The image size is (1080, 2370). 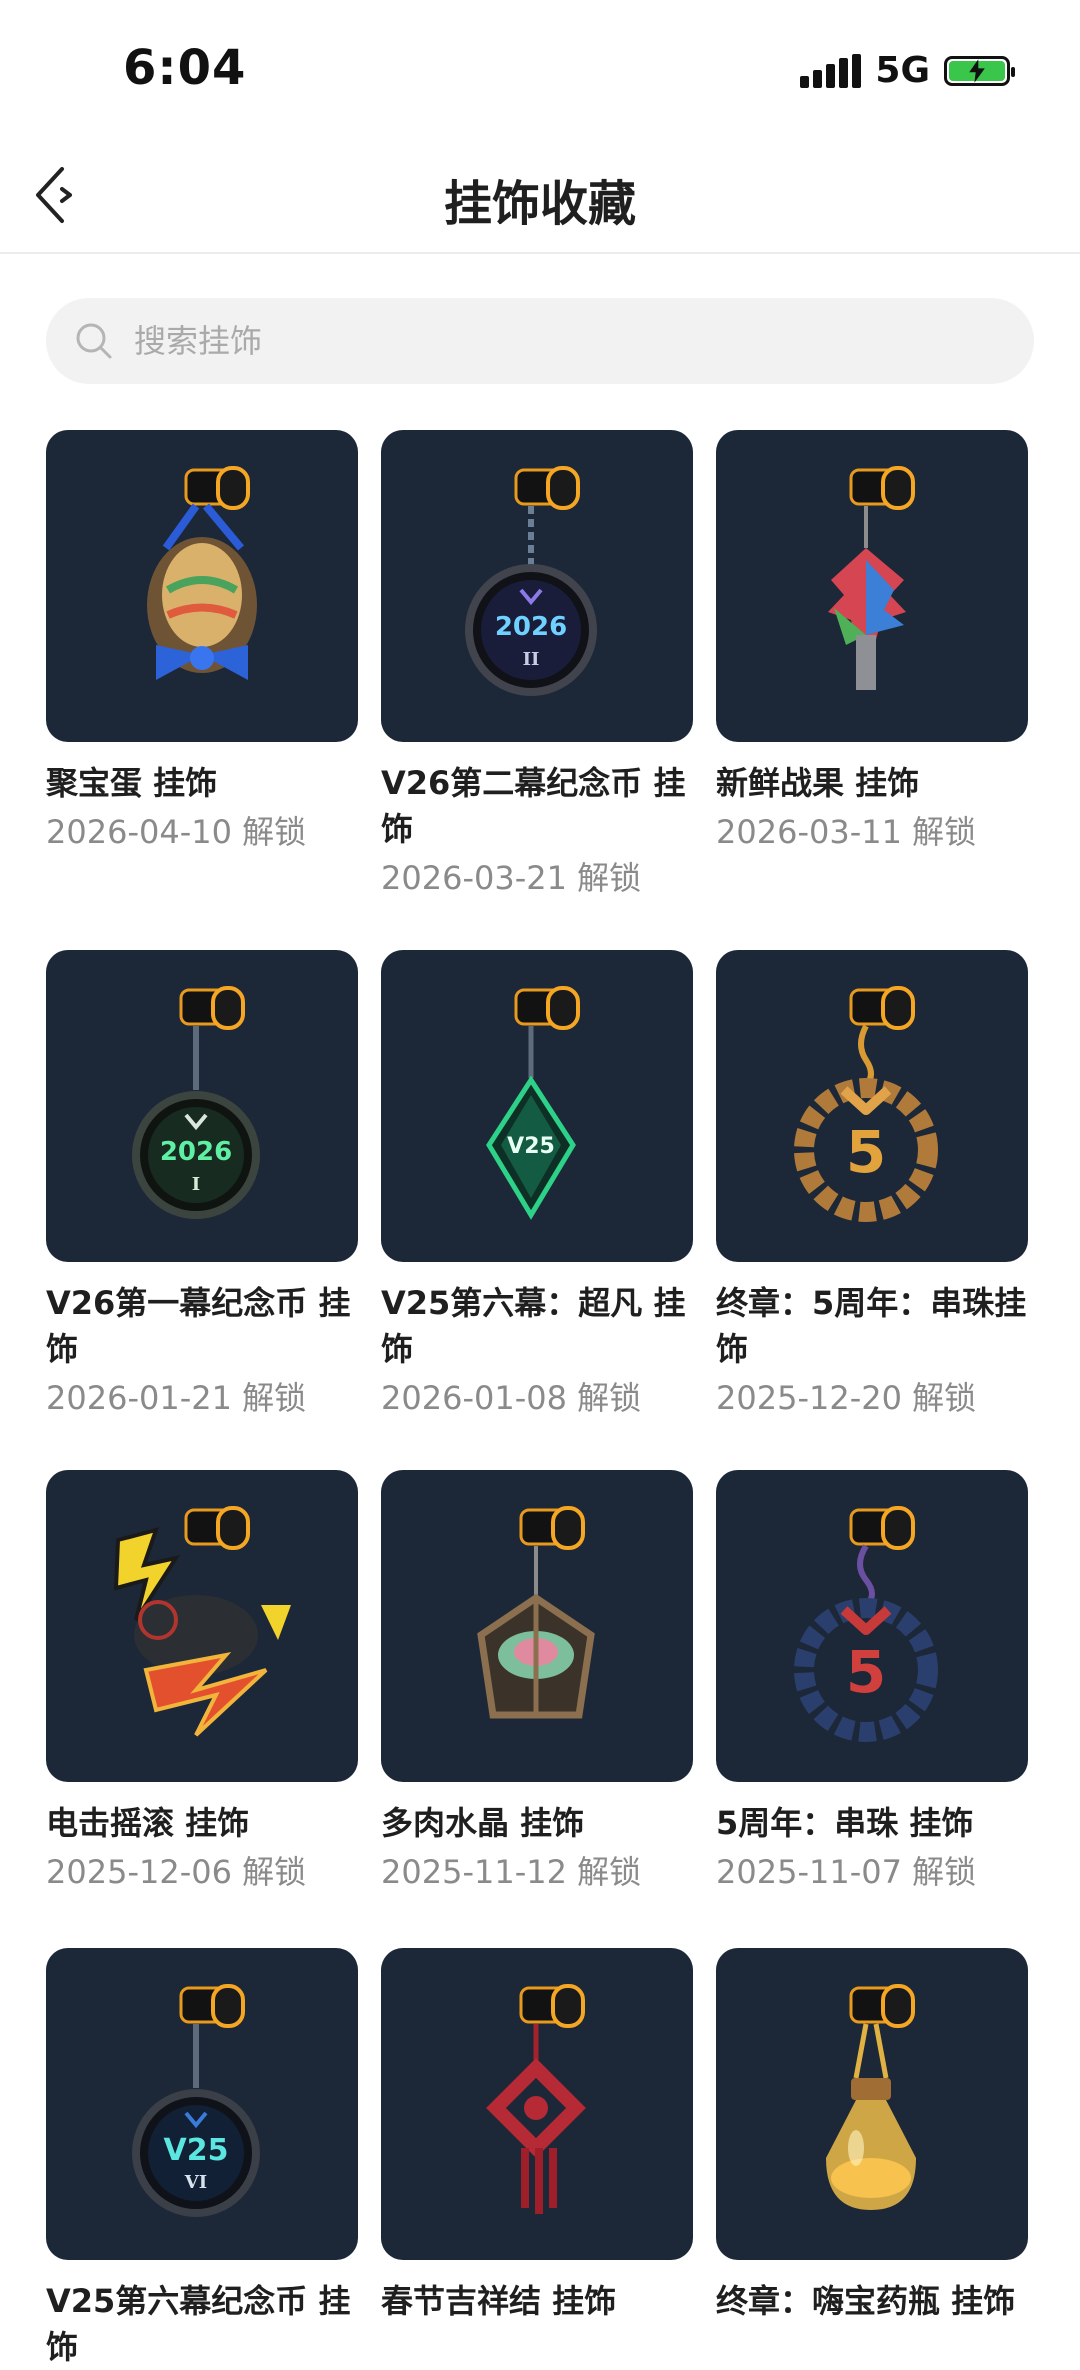 I want to click on charm-name: V25第六幕纪念币 挂饰, so click(x=198, y=2324).